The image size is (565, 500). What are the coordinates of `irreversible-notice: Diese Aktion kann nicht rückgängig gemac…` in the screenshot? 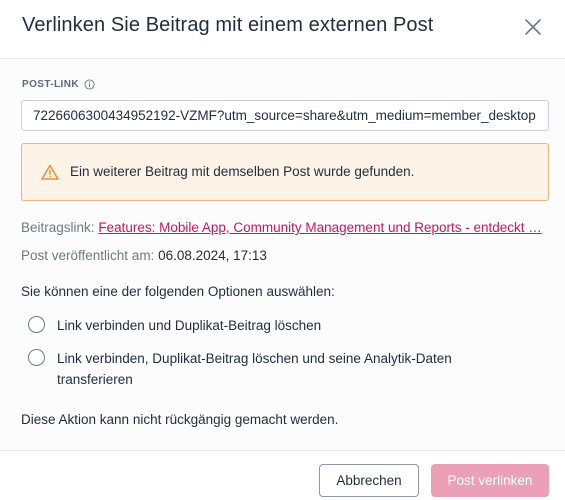 It's located at (180, 419).